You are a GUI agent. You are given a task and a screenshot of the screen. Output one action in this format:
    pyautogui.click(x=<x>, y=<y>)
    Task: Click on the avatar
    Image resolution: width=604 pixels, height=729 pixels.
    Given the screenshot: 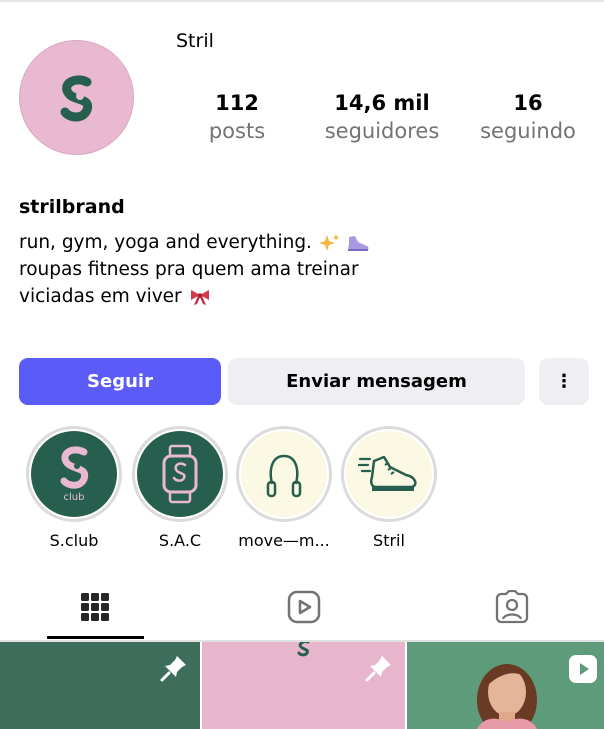 What is the action you would take?
    pyautogui.click(x=76, y=97)
    